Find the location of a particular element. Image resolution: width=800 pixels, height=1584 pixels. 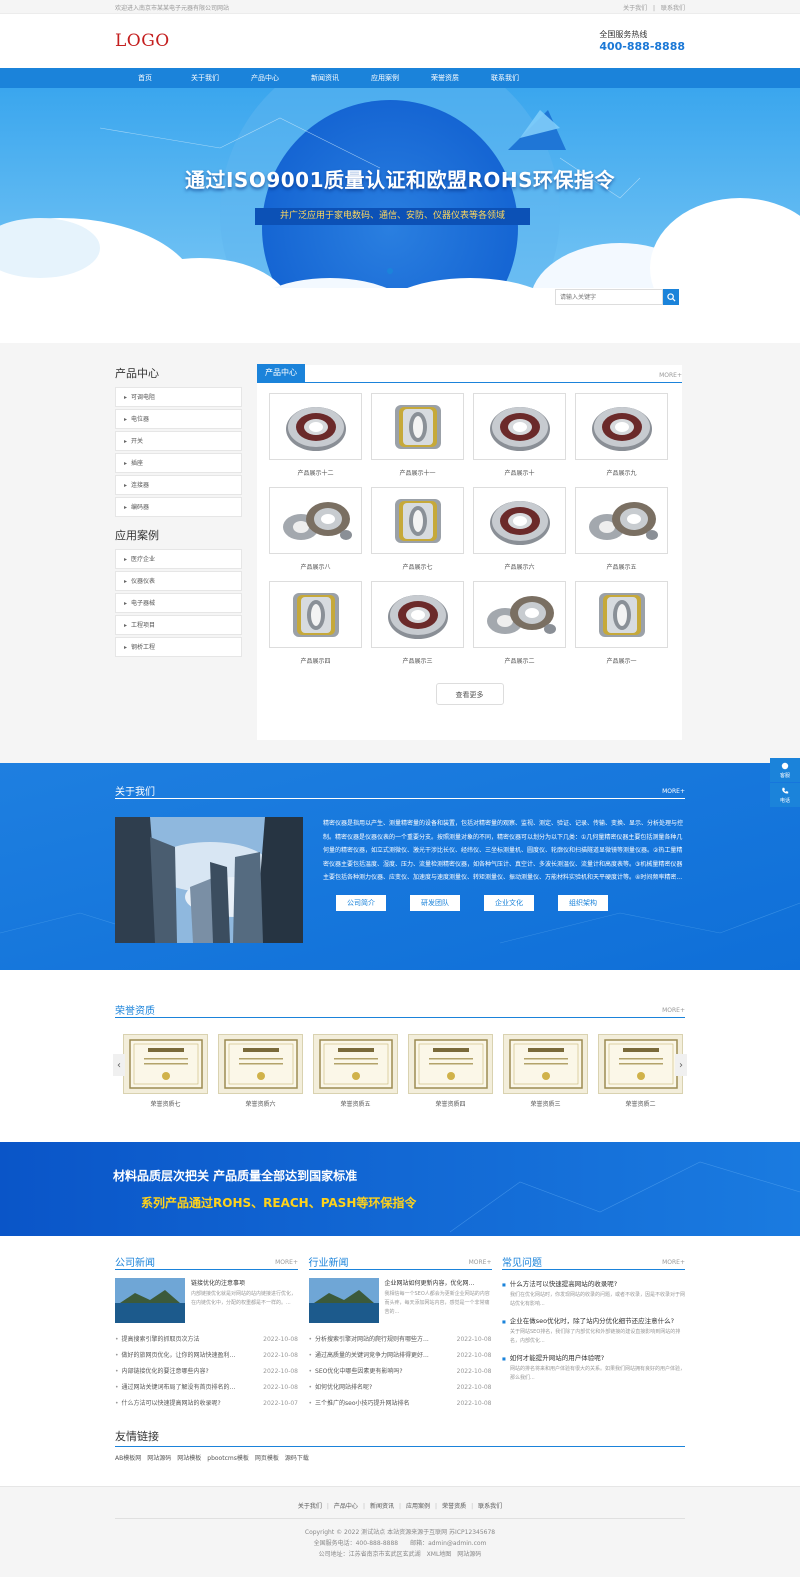

news-list-item: 通过网站关键词布局了解没有首页排名的... 2022-10-08 is located at coordinates (206, 1388).